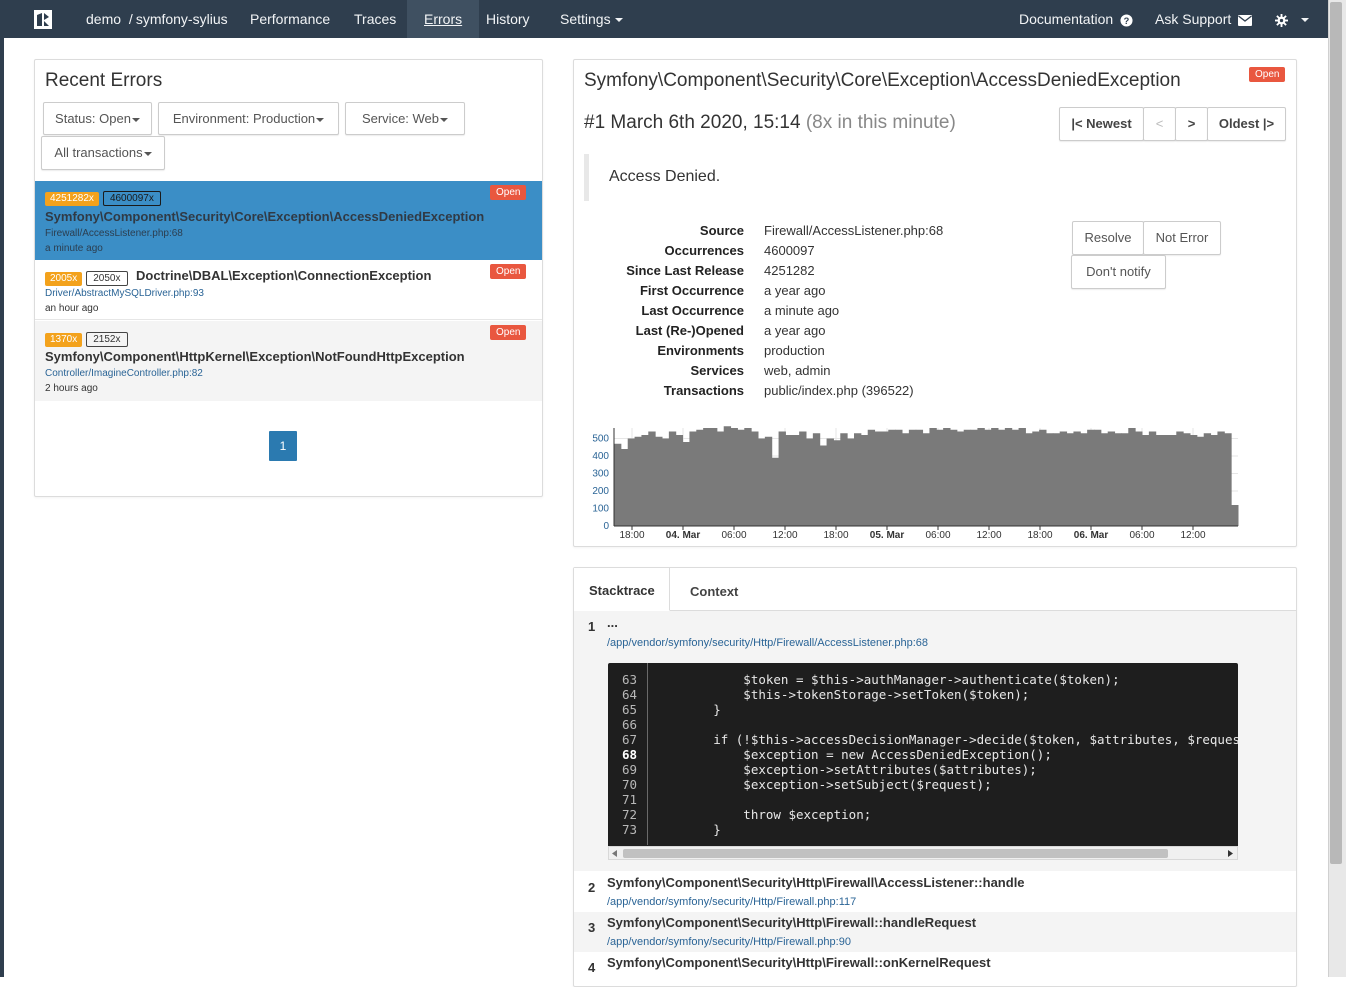  I want to click on question-circle-icon: ?, so click(1126, 20).